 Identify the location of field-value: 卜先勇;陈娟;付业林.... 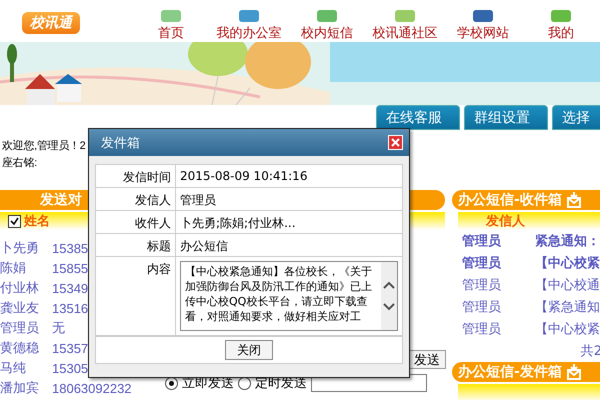
(238, 223).